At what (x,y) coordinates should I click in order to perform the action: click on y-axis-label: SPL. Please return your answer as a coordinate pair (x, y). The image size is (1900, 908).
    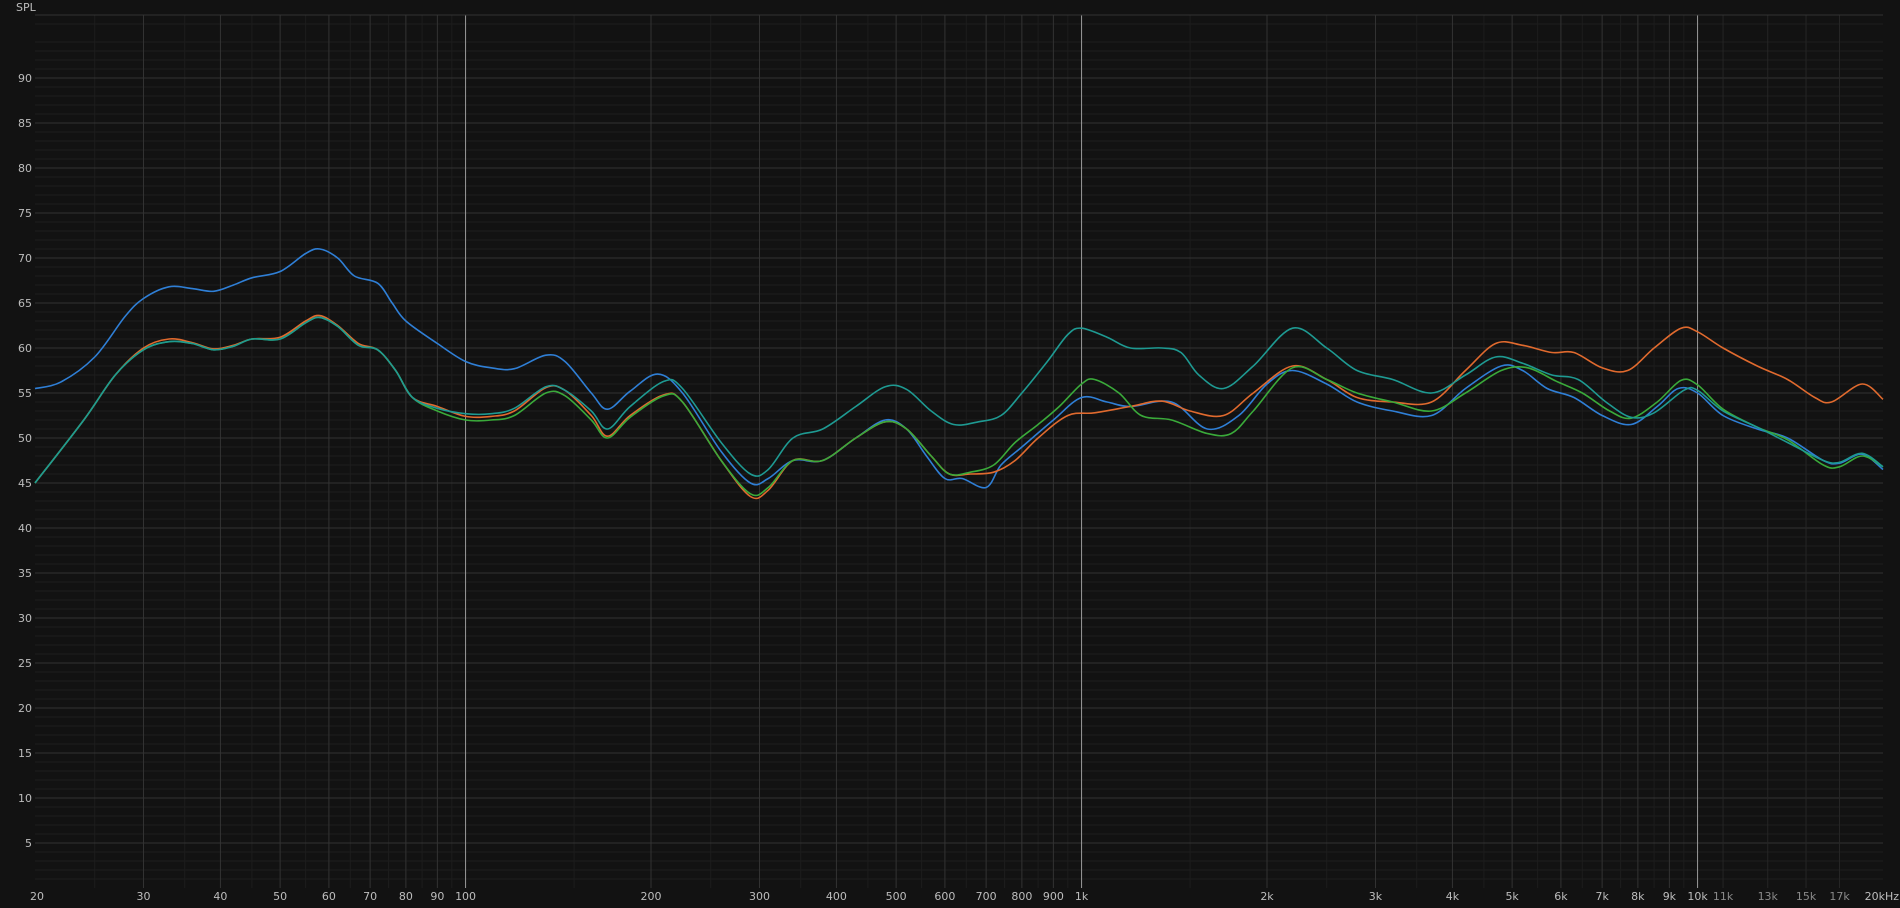
    Looking at the image, I should click on (26, 7).